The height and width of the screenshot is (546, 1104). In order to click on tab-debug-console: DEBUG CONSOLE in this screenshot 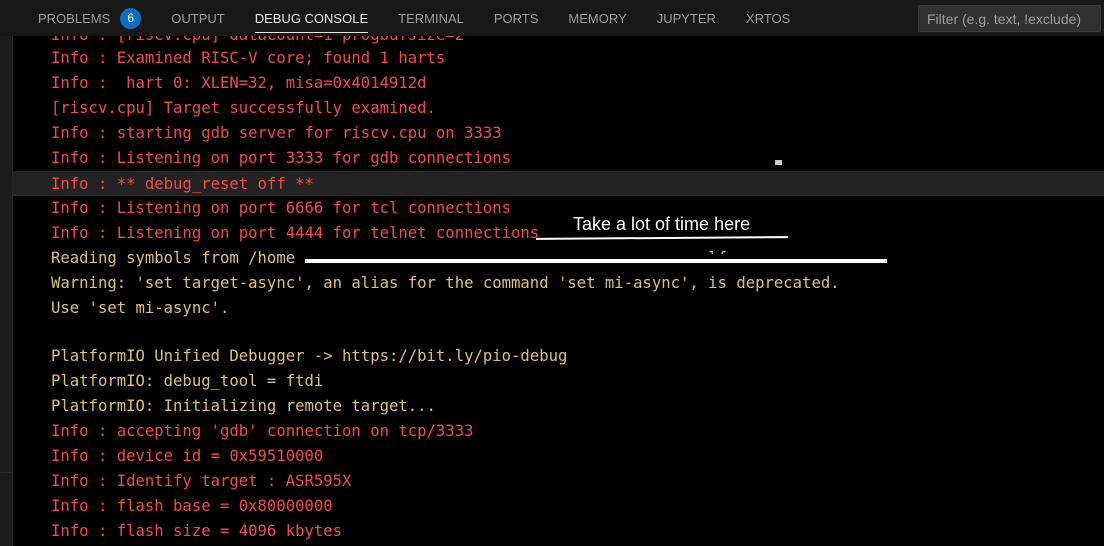, I will do `click(311, 18)`.